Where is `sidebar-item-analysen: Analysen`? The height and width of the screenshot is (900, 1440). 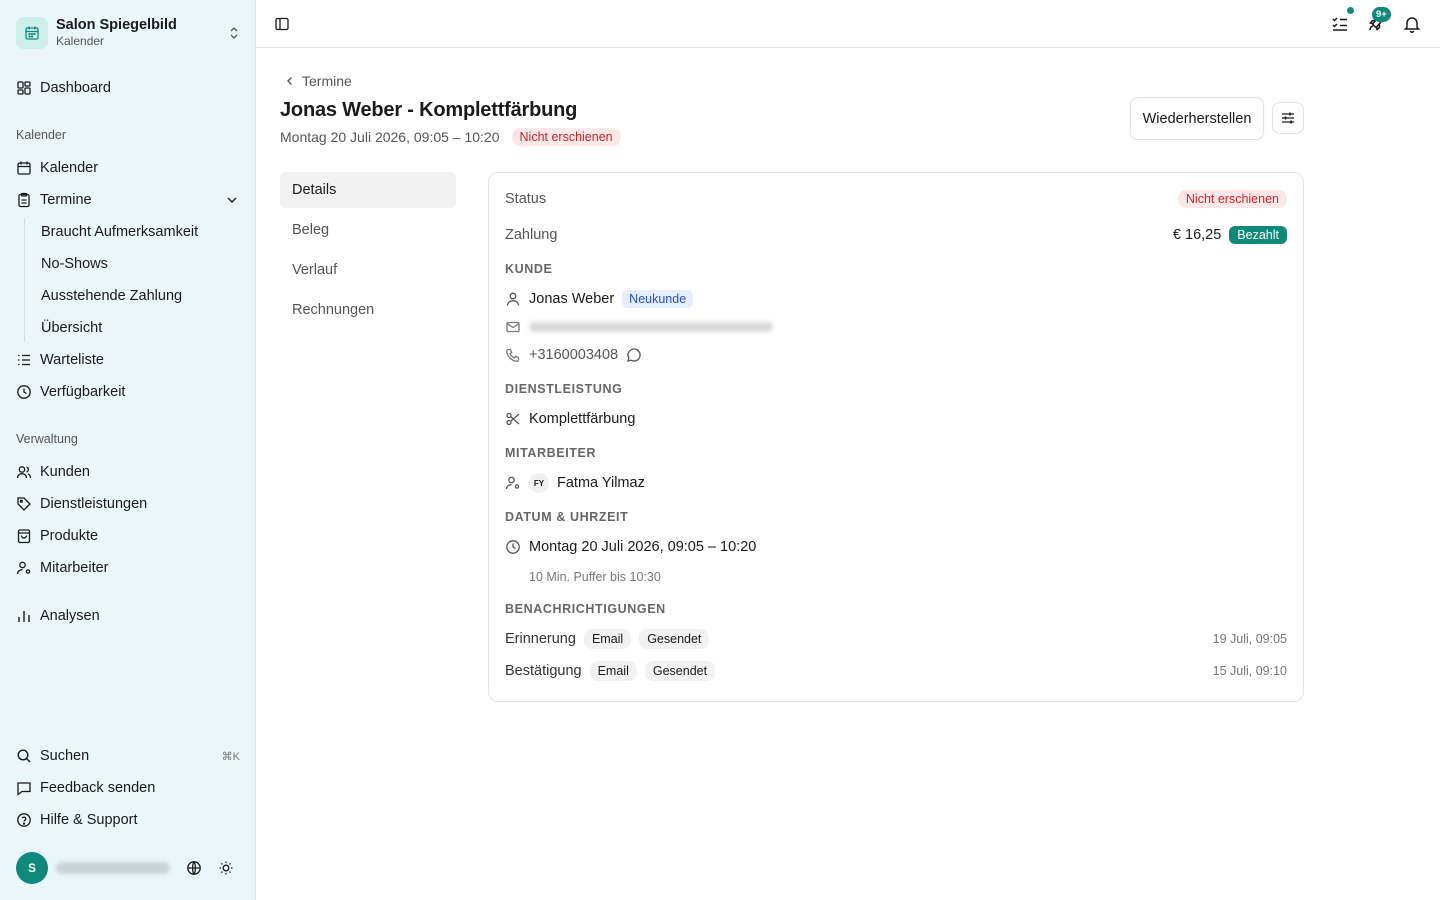
sidebar-item-analysen: Analysen is located at coordinates (128, 616).